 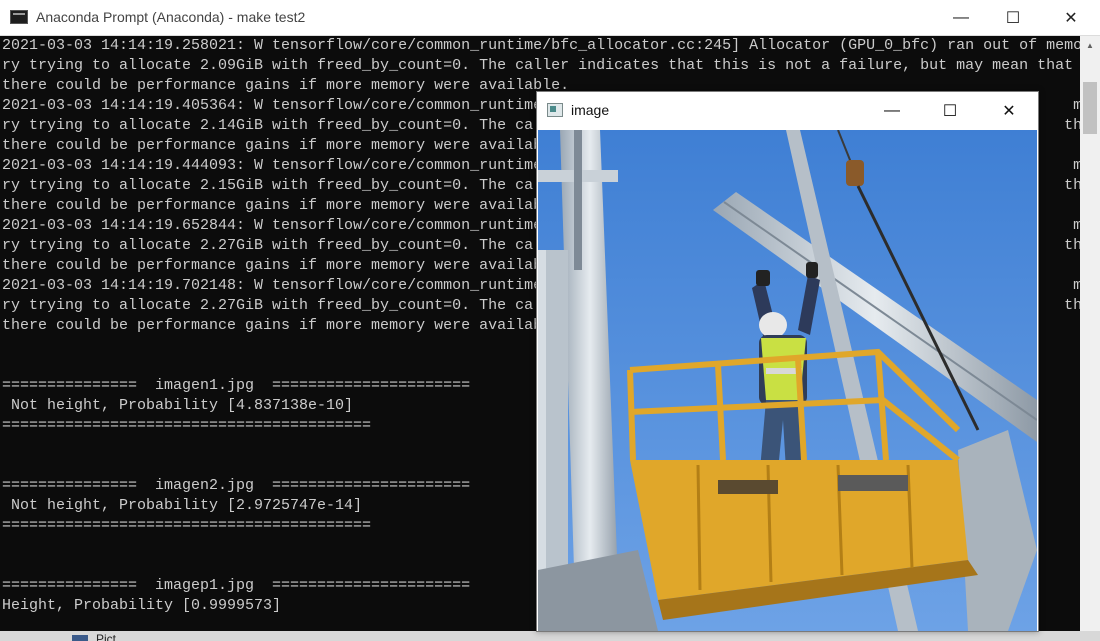 What do you see at coordinates (106, 636) in the screenshot?
I see `taskbar-item-label: Pict` at bounding box center [106, 636].